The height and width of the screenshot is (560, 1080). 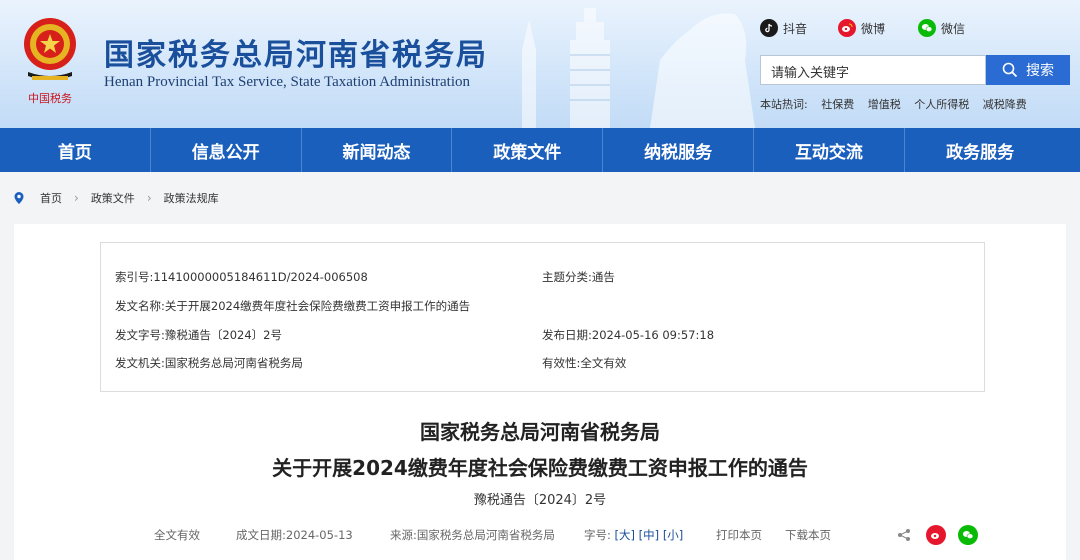 What do you see at coordinates (1005, 104) in the screenshot?
I see `hot-word-item: 减税降费` at bounding box center [1005, 104].